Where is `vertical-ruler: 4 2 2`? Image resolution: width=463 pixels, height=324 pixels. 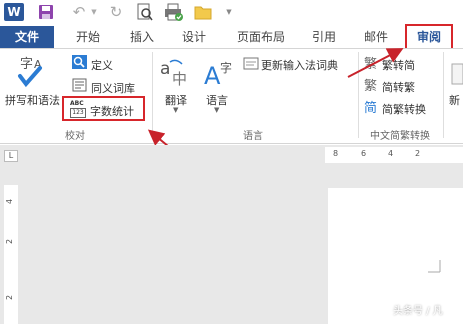
vertical-ruler: 4 2 2 is located at coordinates (11, 254).